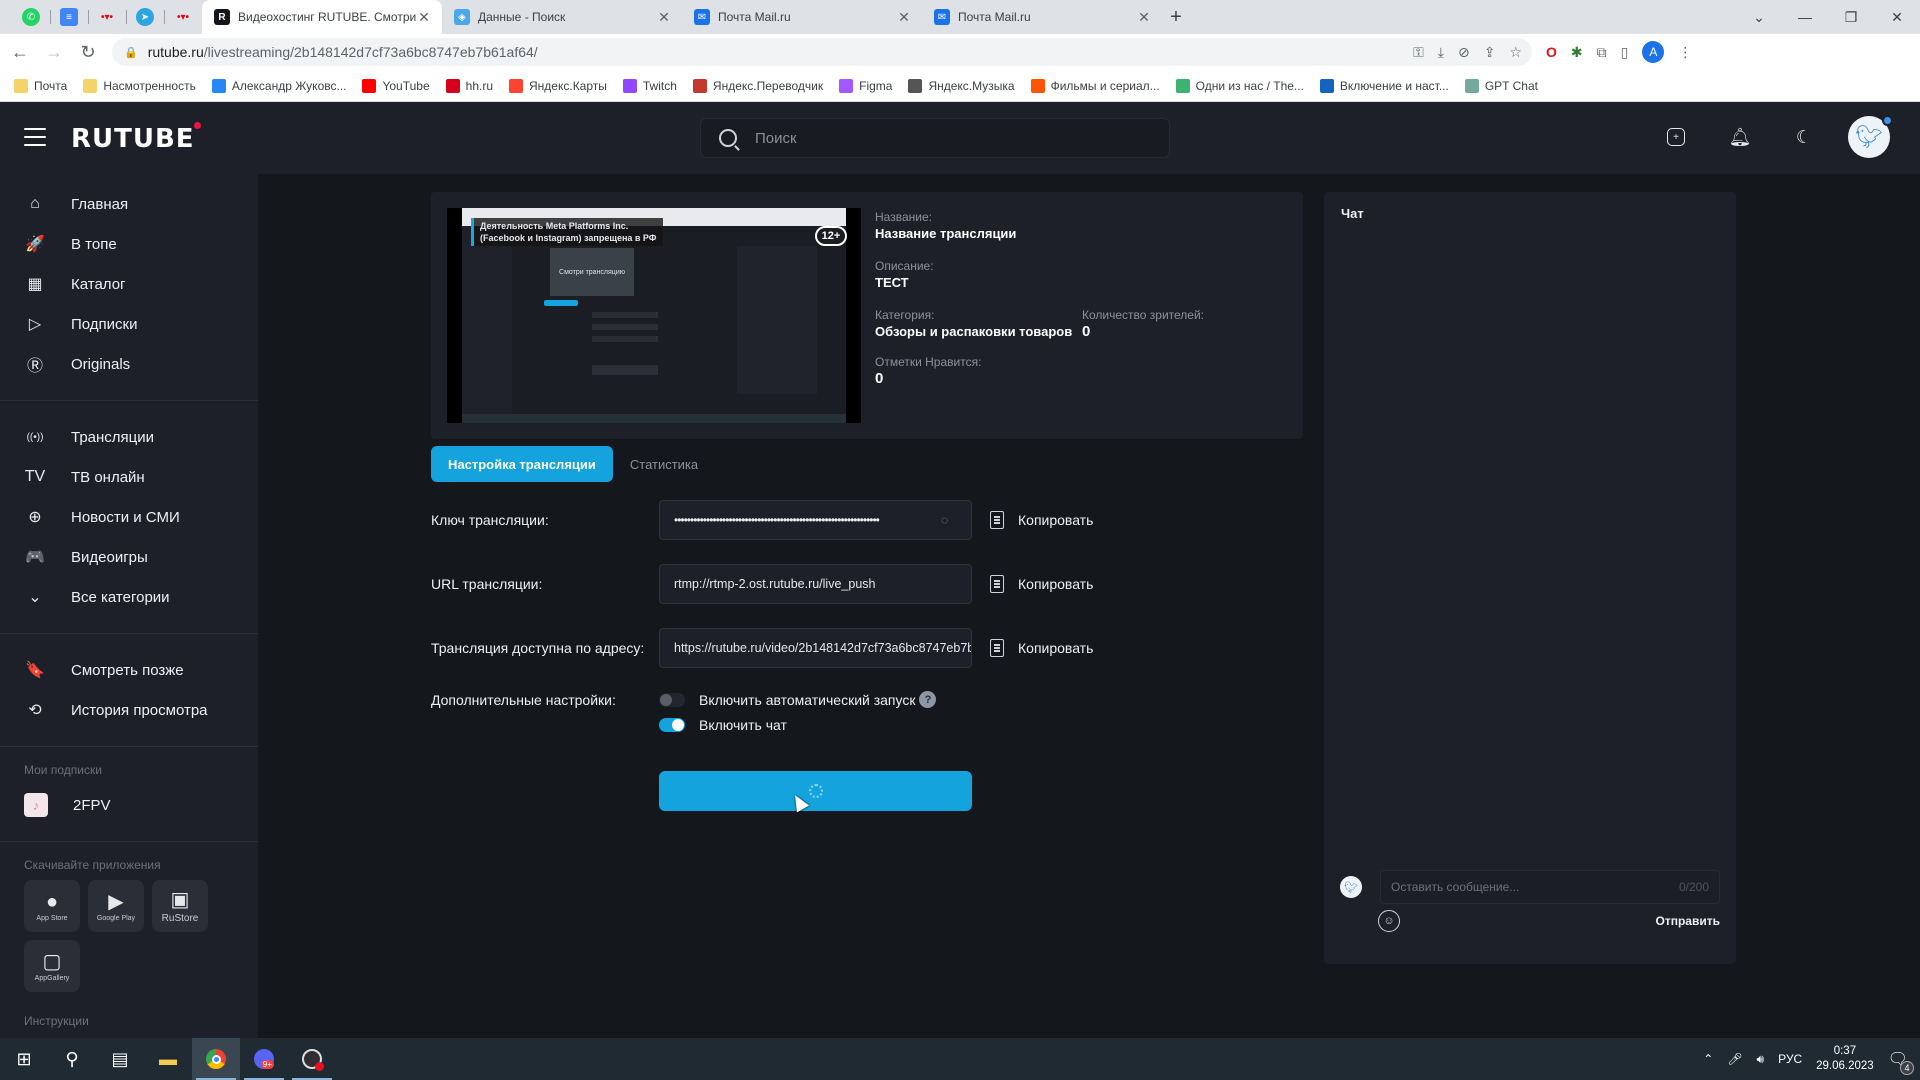 This screenshot has height=1080, width=1920. Describe the element at coordinates (1759, 17) in the screenshot. I see `tab-search-chevron-icon: ⌄` at that location.